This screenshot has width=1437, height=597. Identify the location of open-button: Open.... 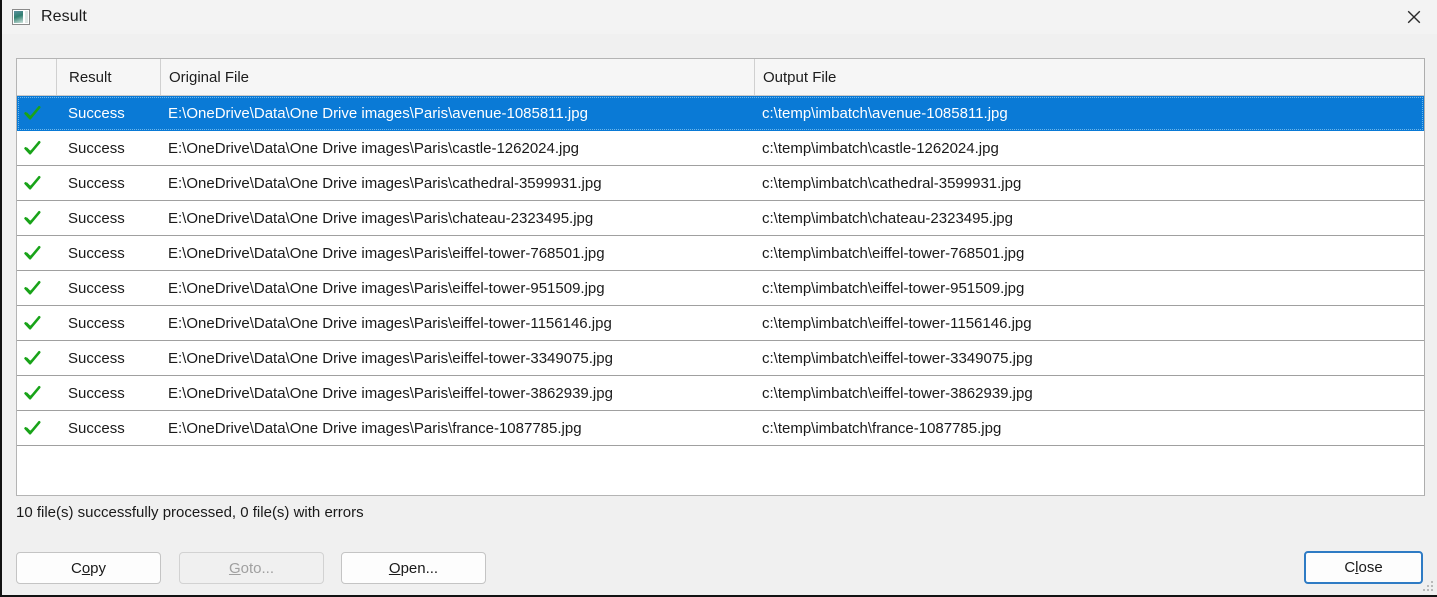
(413, 568).